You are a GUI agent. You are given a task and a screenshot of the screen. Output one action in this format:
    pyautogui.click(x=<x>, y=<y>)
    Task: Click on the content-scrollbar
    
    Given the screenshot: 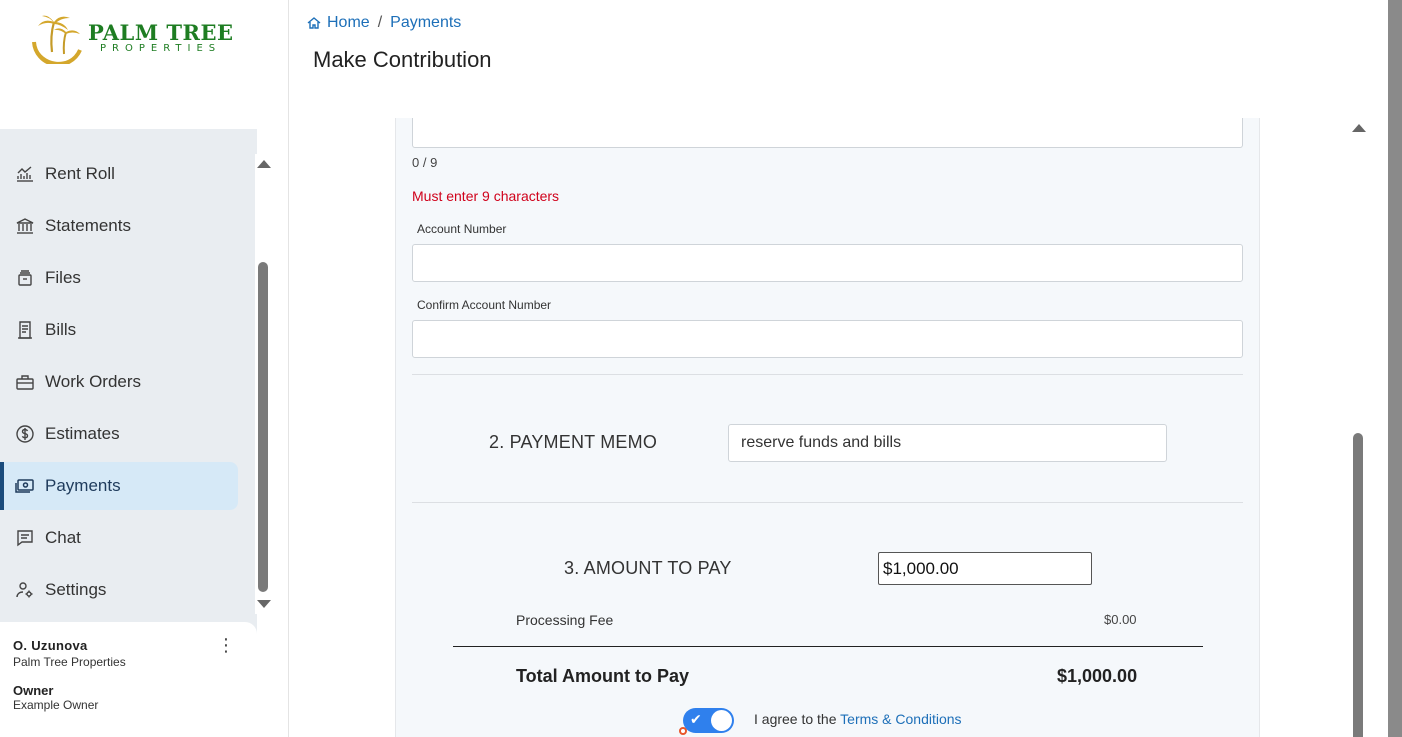 What is the action you would take?
    pyautogui.click(x=1359, y=427)
    